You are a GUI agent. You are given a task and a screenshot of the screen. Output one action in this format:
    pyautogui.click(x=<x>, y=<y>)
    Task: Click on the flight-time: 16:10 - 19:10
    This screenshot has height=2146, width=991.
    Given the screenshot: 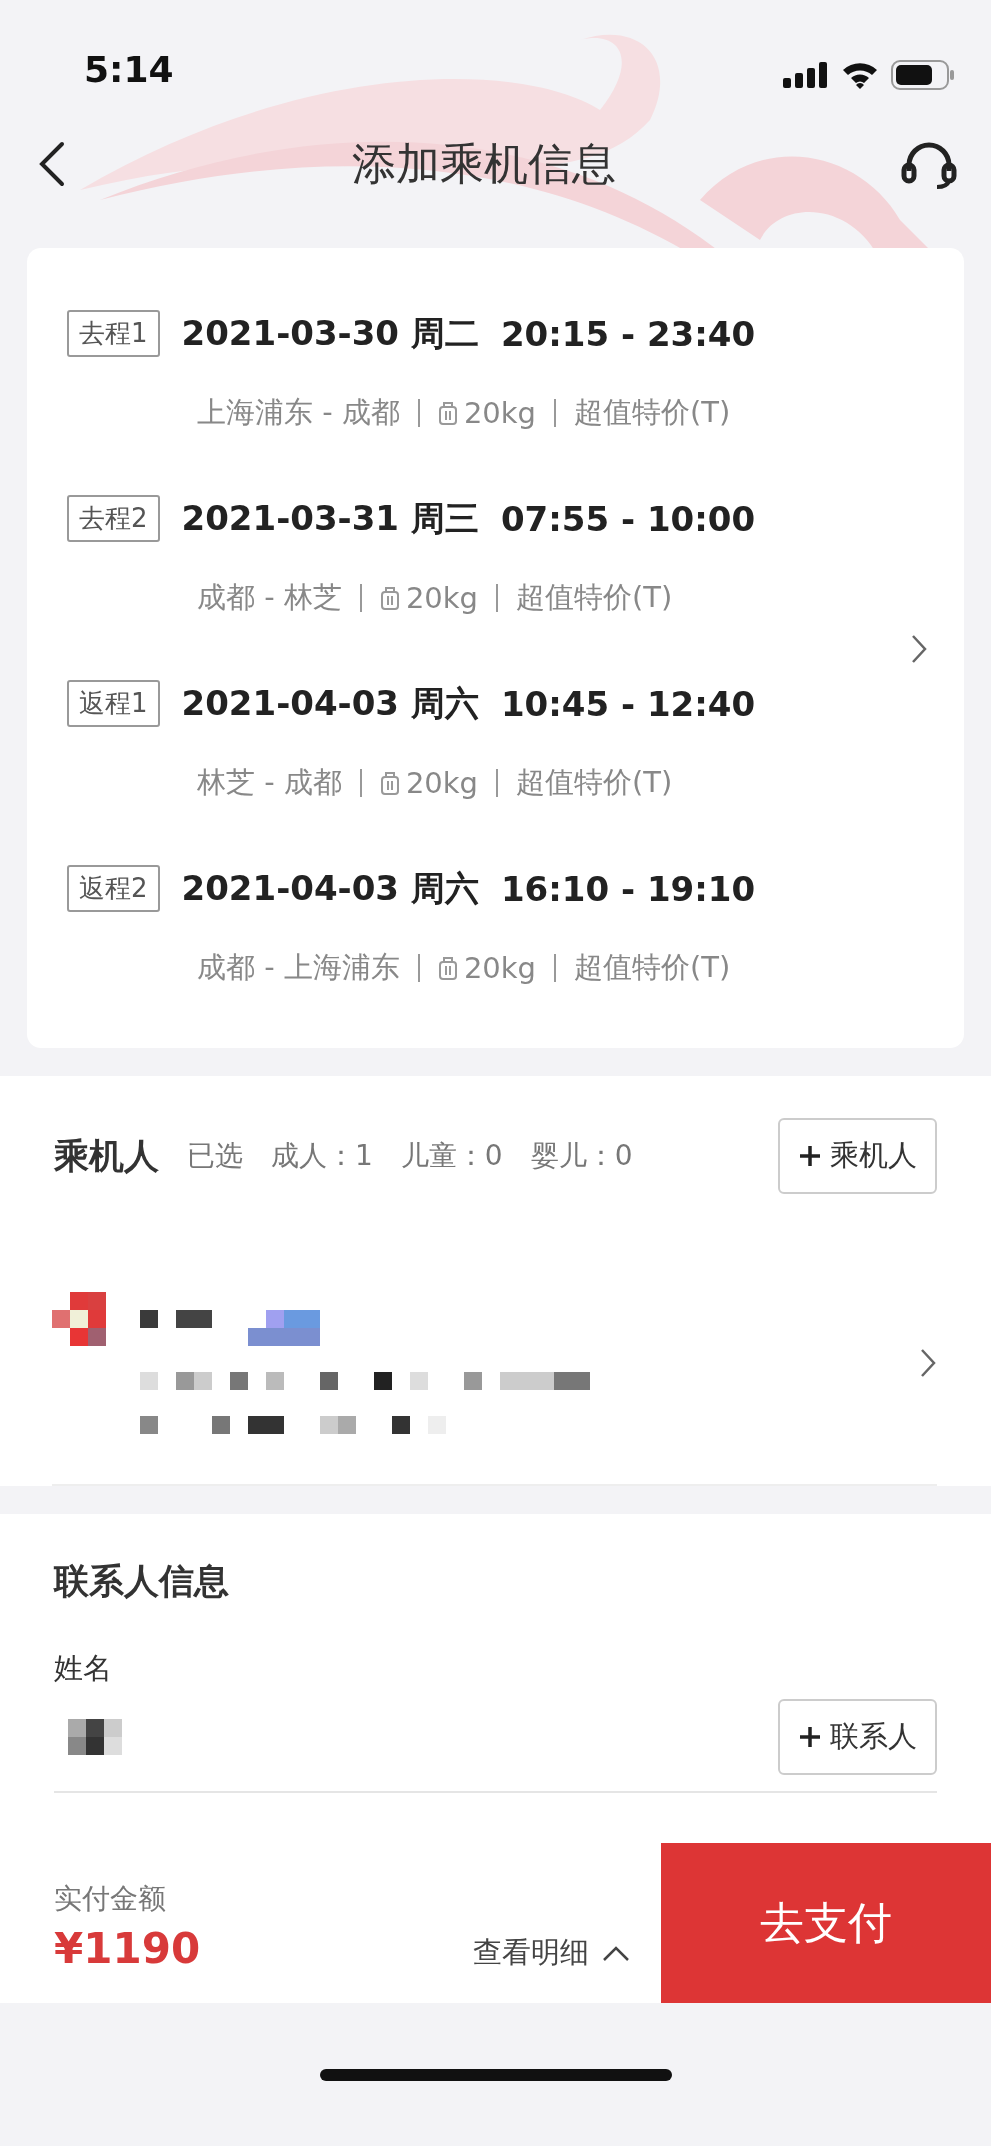 What is the action you would take?
    pyautogui.click(x=628, y=888)
    